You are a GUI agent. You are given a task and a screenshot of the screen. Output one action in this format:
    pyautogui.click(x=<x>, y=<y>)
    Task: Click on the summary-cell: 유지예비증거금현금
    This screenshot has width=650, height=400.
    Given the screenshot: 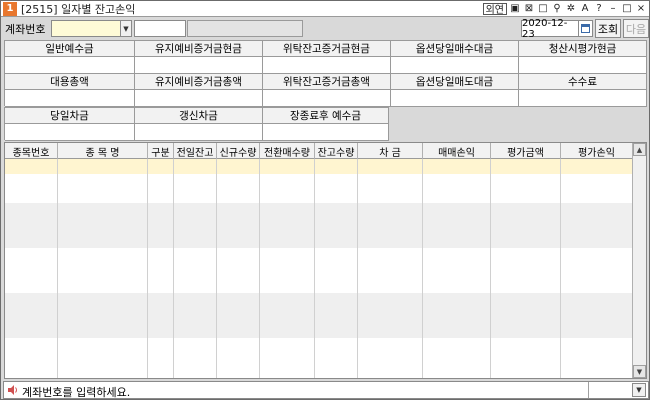 What is the action you would take?
    pyautogui.click(x=199, y=57)
    